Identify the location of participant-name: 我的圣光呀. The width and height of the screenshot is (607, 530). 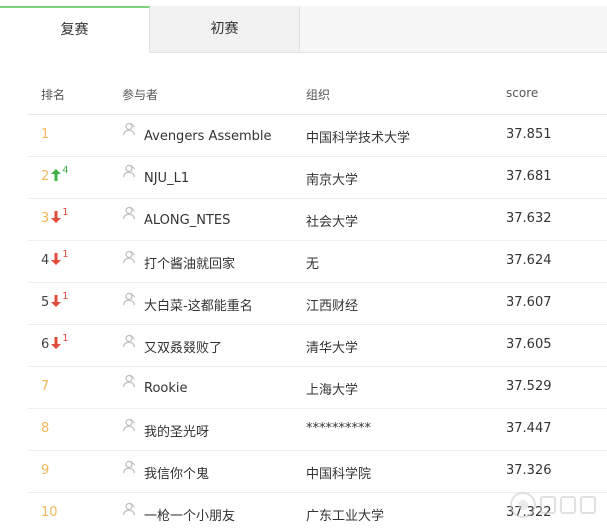
(176, 432).